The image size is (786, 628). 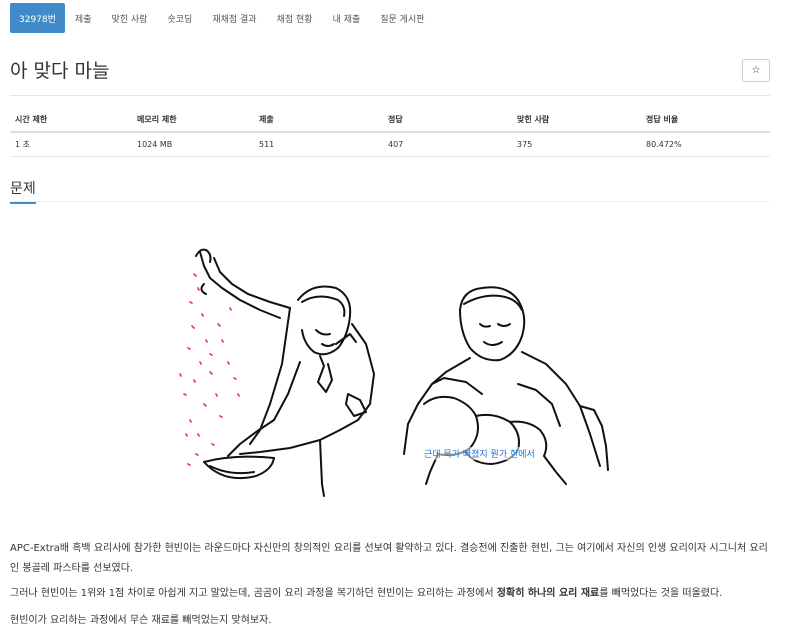 I want to click on tab-short-coding: 숏코딩, so click(x=179, y=18).